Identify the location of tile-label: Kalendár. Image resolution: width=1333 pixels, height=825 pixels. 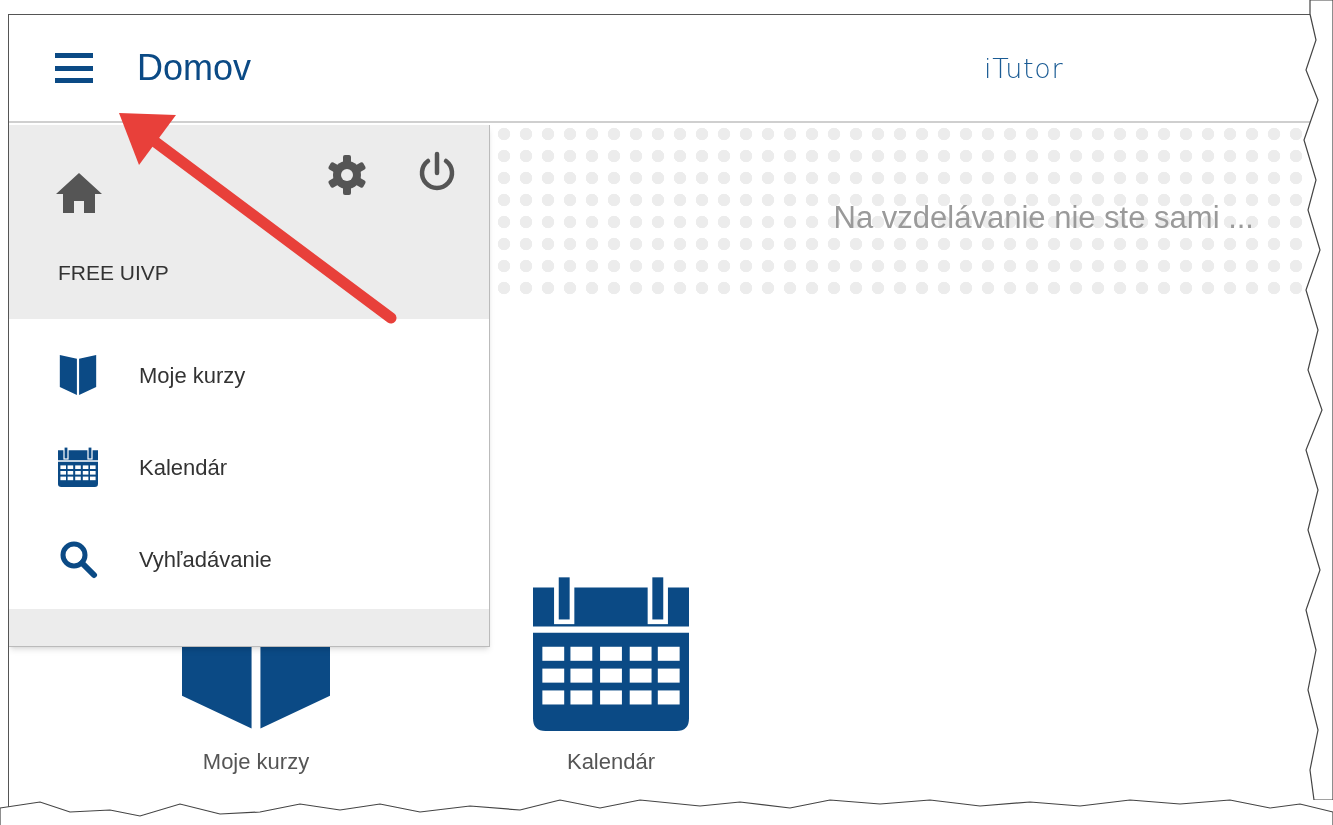
(611, 761).